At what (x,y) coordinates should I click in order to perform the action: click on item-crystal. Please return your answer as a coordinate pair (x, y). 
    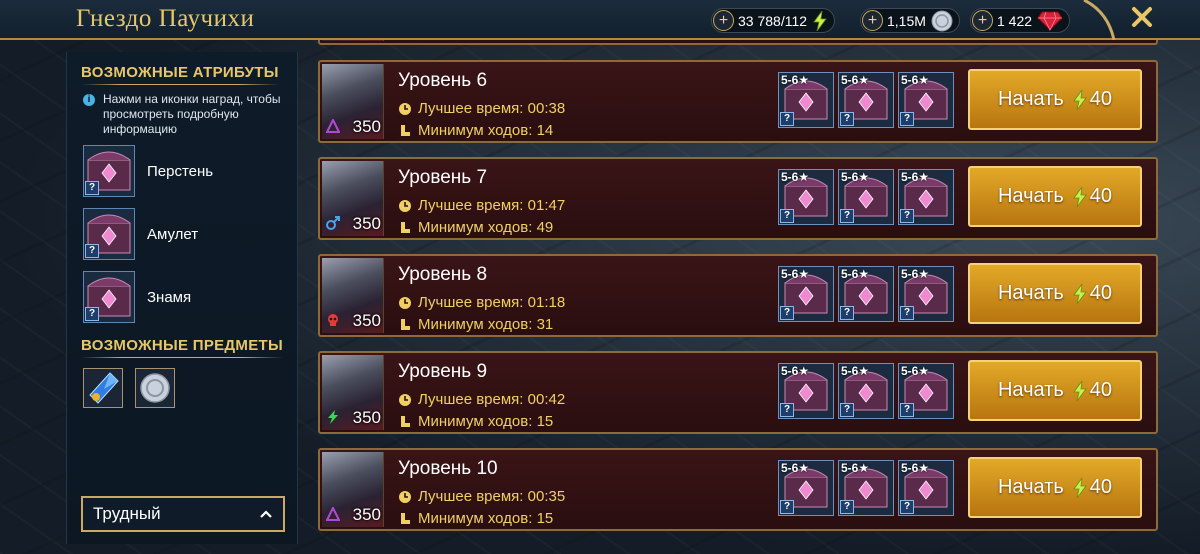
    Looking at the image, I should click on (103, 388).